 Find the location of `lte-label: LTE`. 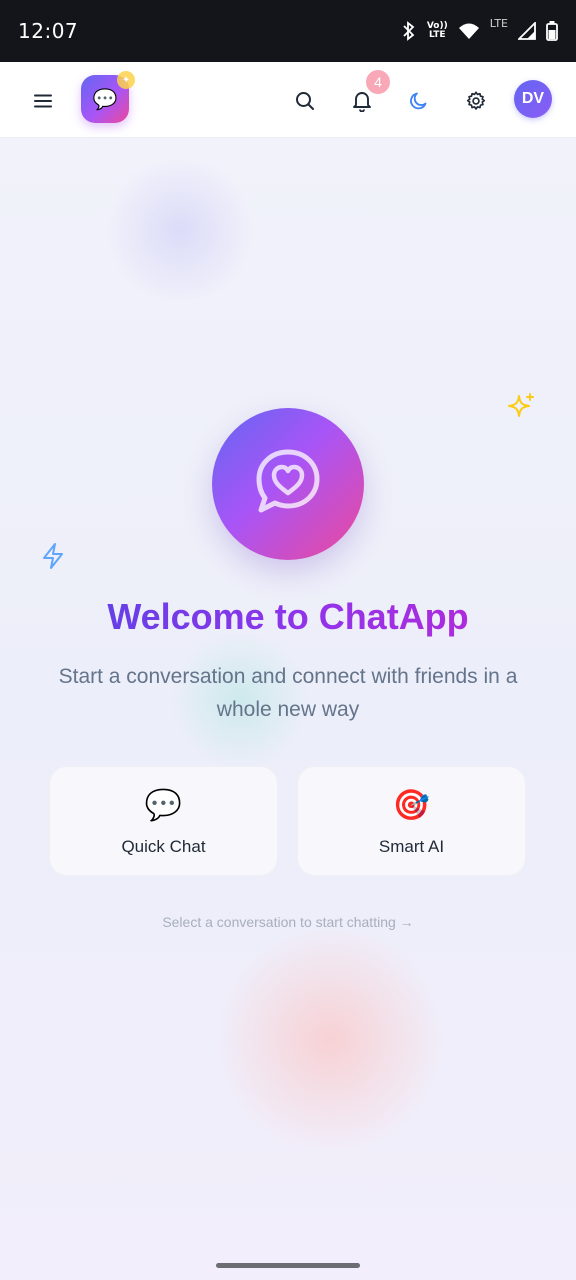

lte-label: LTE is located at coordinates (498, 23).